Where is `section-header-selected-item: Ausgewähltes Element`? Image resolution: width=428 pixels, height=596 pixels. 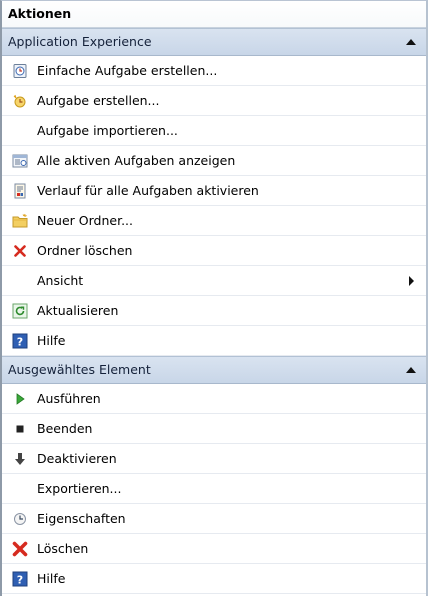
section-header-selected-item: Ausgewähltes Element is located at coordinates (214, 370).